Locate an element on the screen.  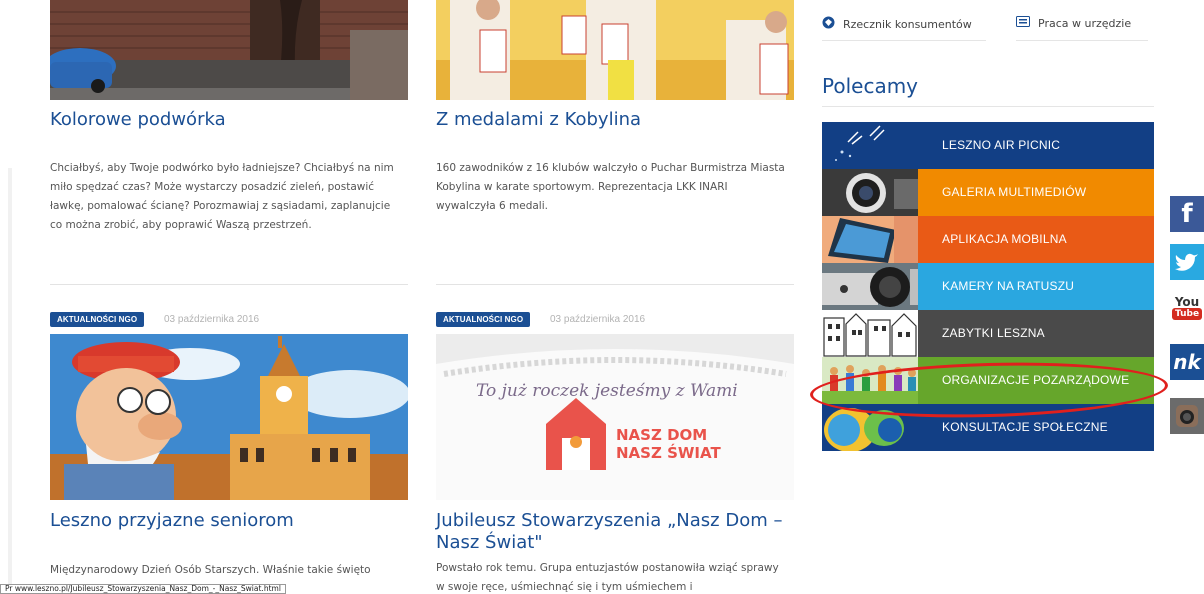
plane-icon is located at coordinates (870, 145).